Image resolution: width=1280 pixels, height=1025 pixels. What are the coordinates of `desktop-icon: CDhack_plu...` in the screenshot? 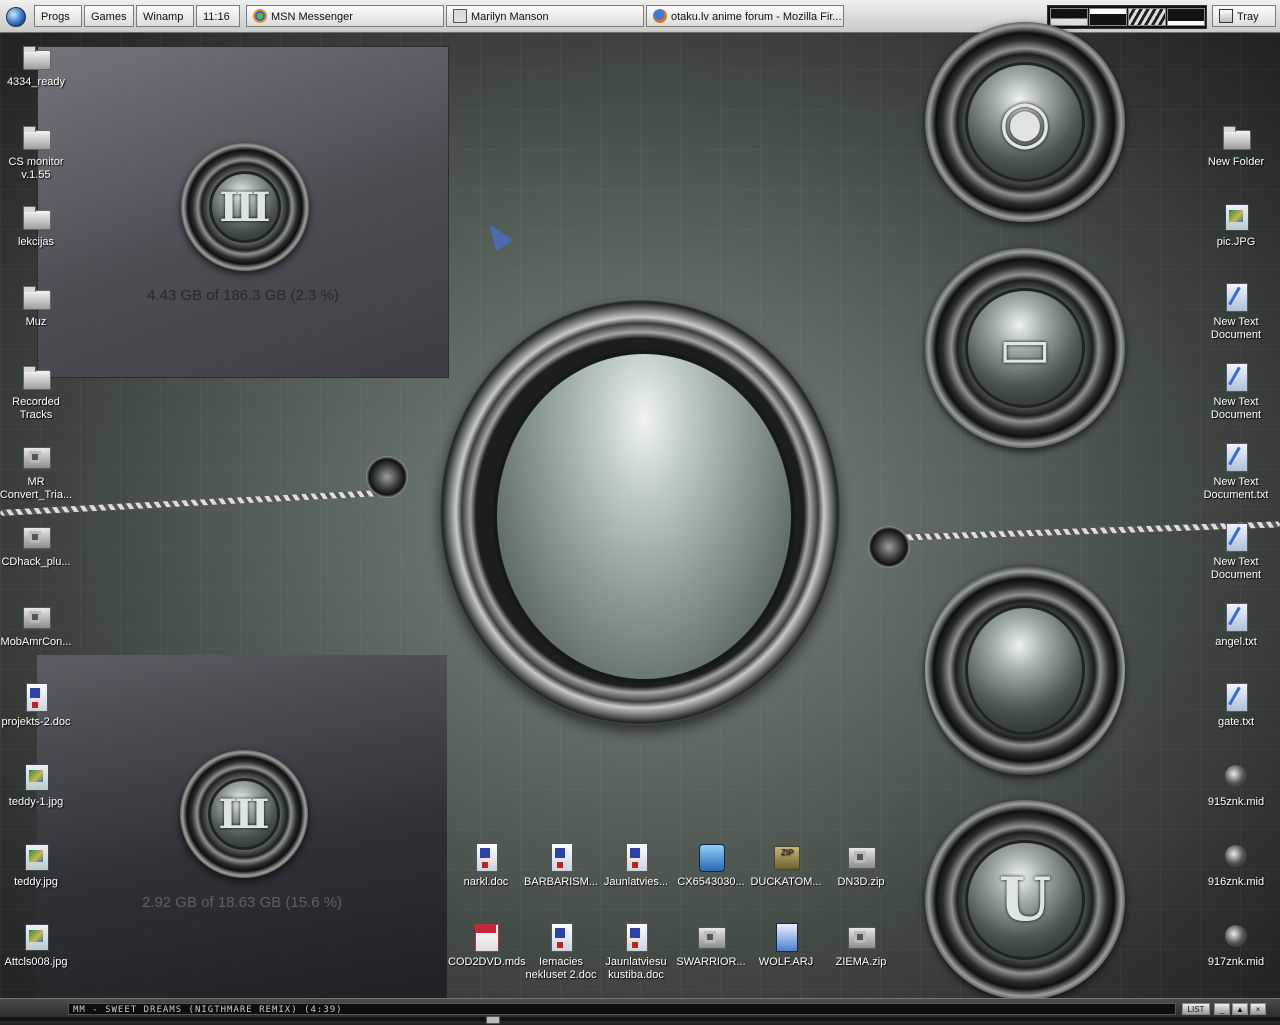 It's located at (37, 545).